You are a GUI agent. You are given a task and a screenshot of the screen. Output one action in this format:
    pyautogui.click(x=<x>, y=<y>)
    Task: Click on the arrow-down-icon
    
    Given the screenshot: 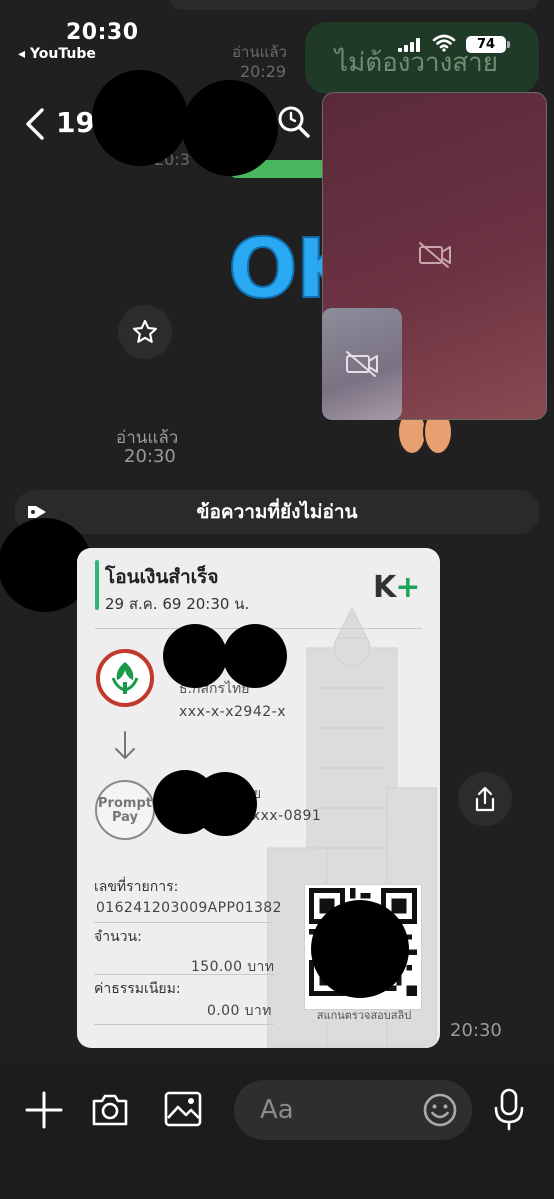 What is the action you would take?
    pyautogui.click(x=125, y=745)
    